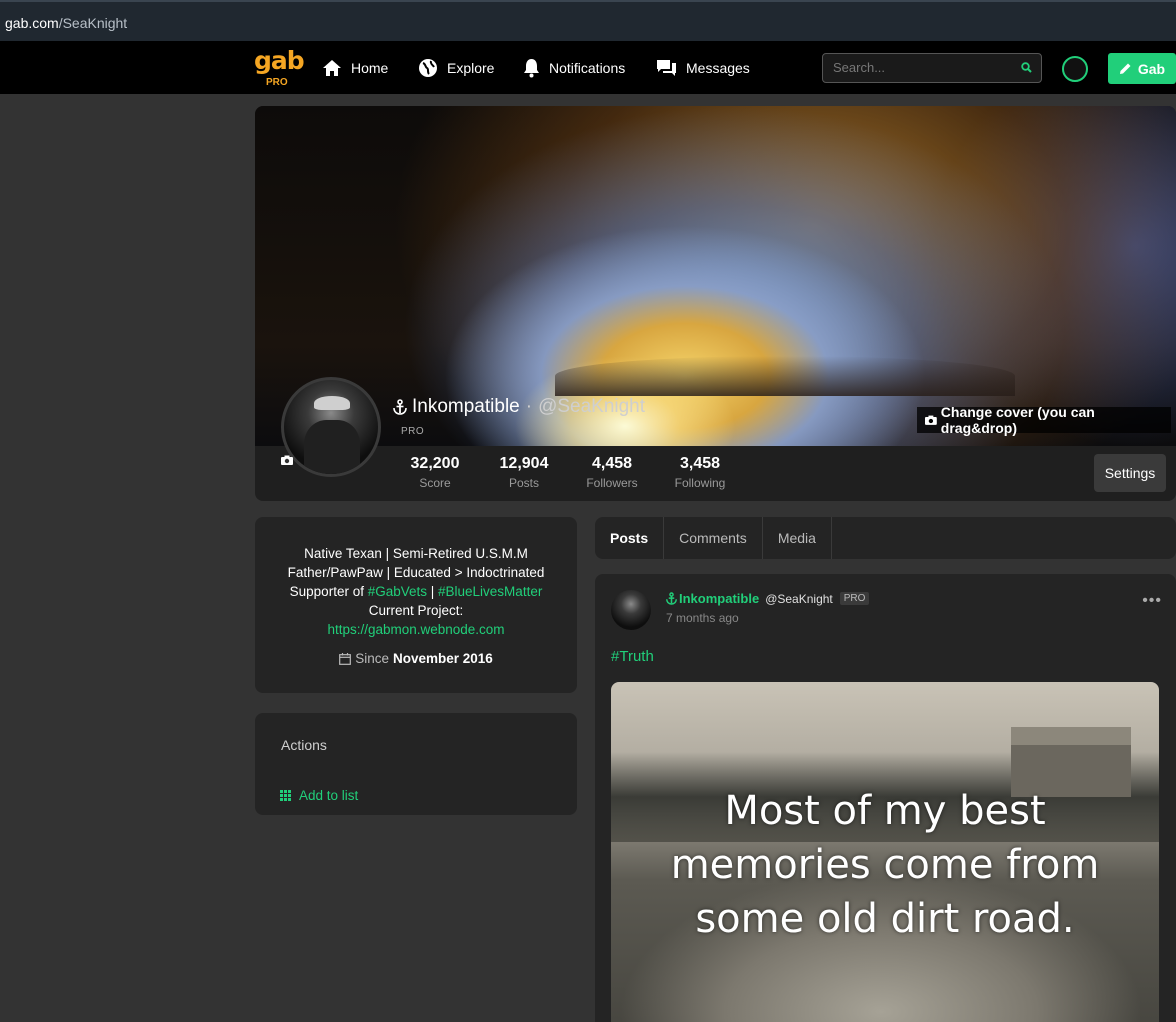 The width and height of the screenshot is (1176, 1022). Describe the element at coordinates (416, 764) in the screenshot. I see `actions-card: Actions Add to list` at that location.